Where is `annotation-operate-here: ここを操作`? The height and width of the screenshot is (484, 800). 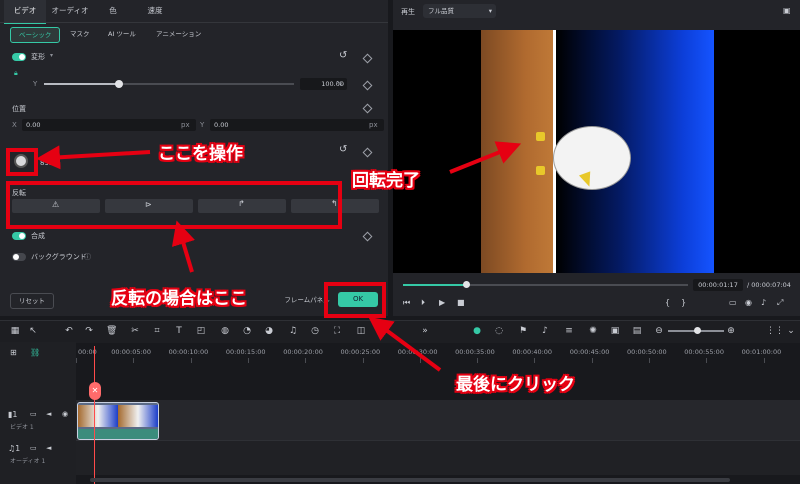 annotation-operate-here: ここを操作 is located at coordinates (200, 154).